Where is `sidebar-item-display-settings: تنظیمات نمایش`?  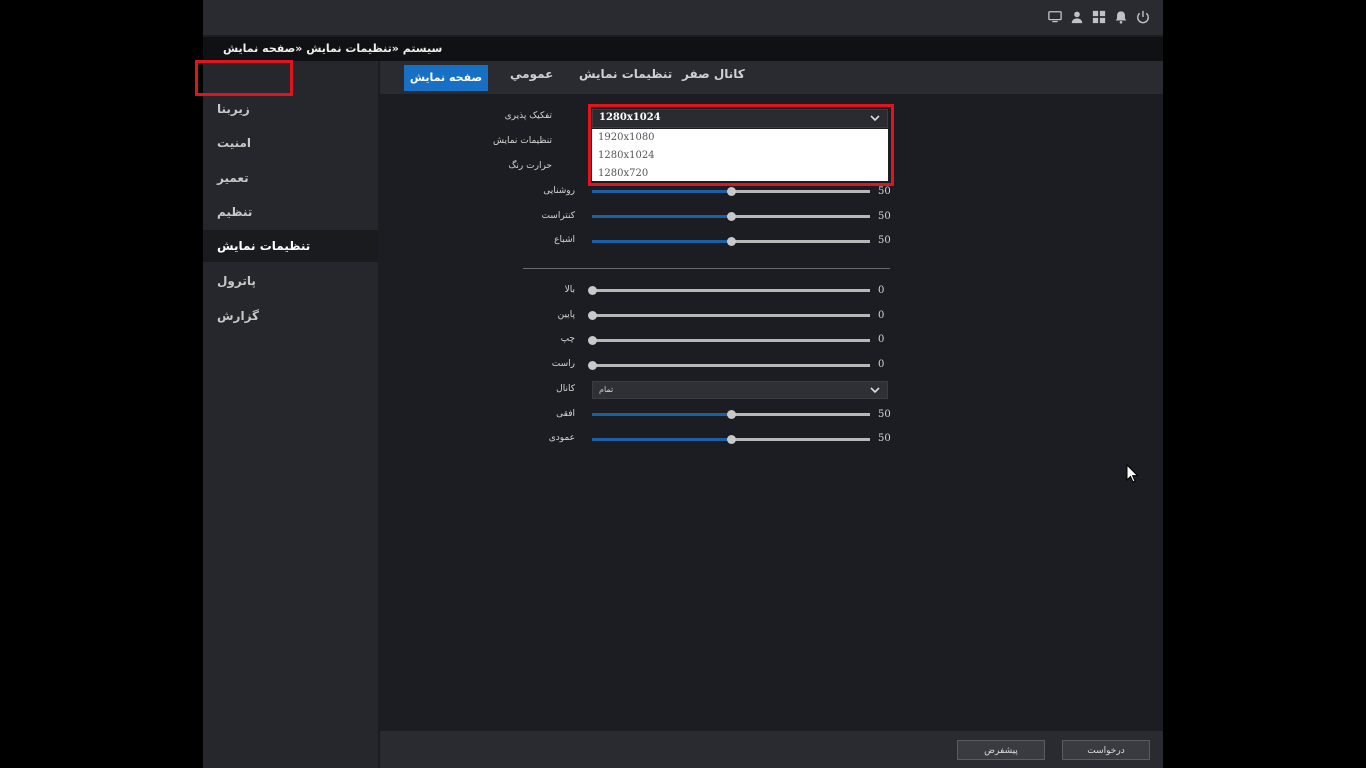
sidebar-item-display-settings: تنظیمات نمایش is located at coordinates (290, 246).